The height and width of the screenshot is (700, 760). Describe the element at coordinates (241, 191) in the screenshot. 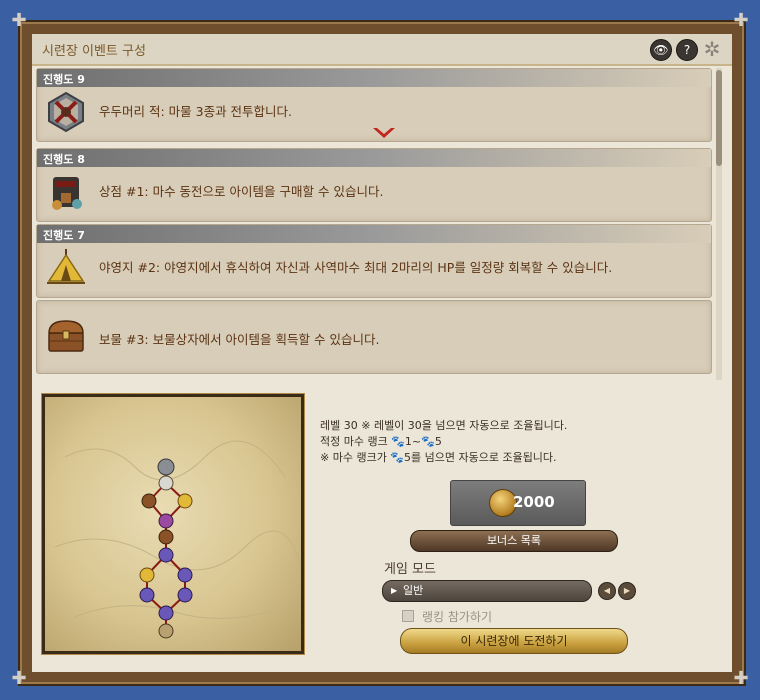

I see `stage-description: 상점 #1: 마수 동전으로 아이템을 구매할 수 있습니다.` at that location.